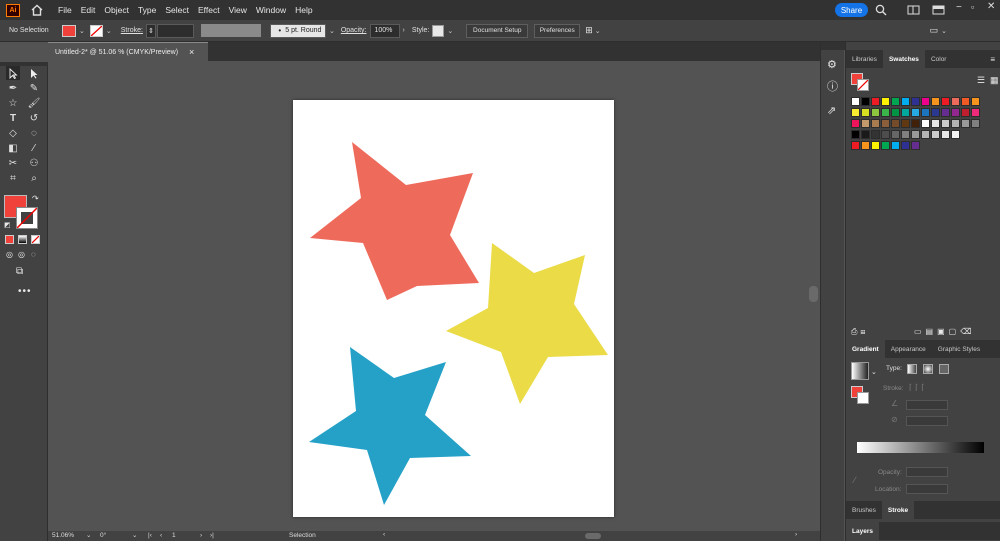 Image resolution: width=1000 pixels, height=541 pixels. I want to click on share-button: Share, so click(851, 10).